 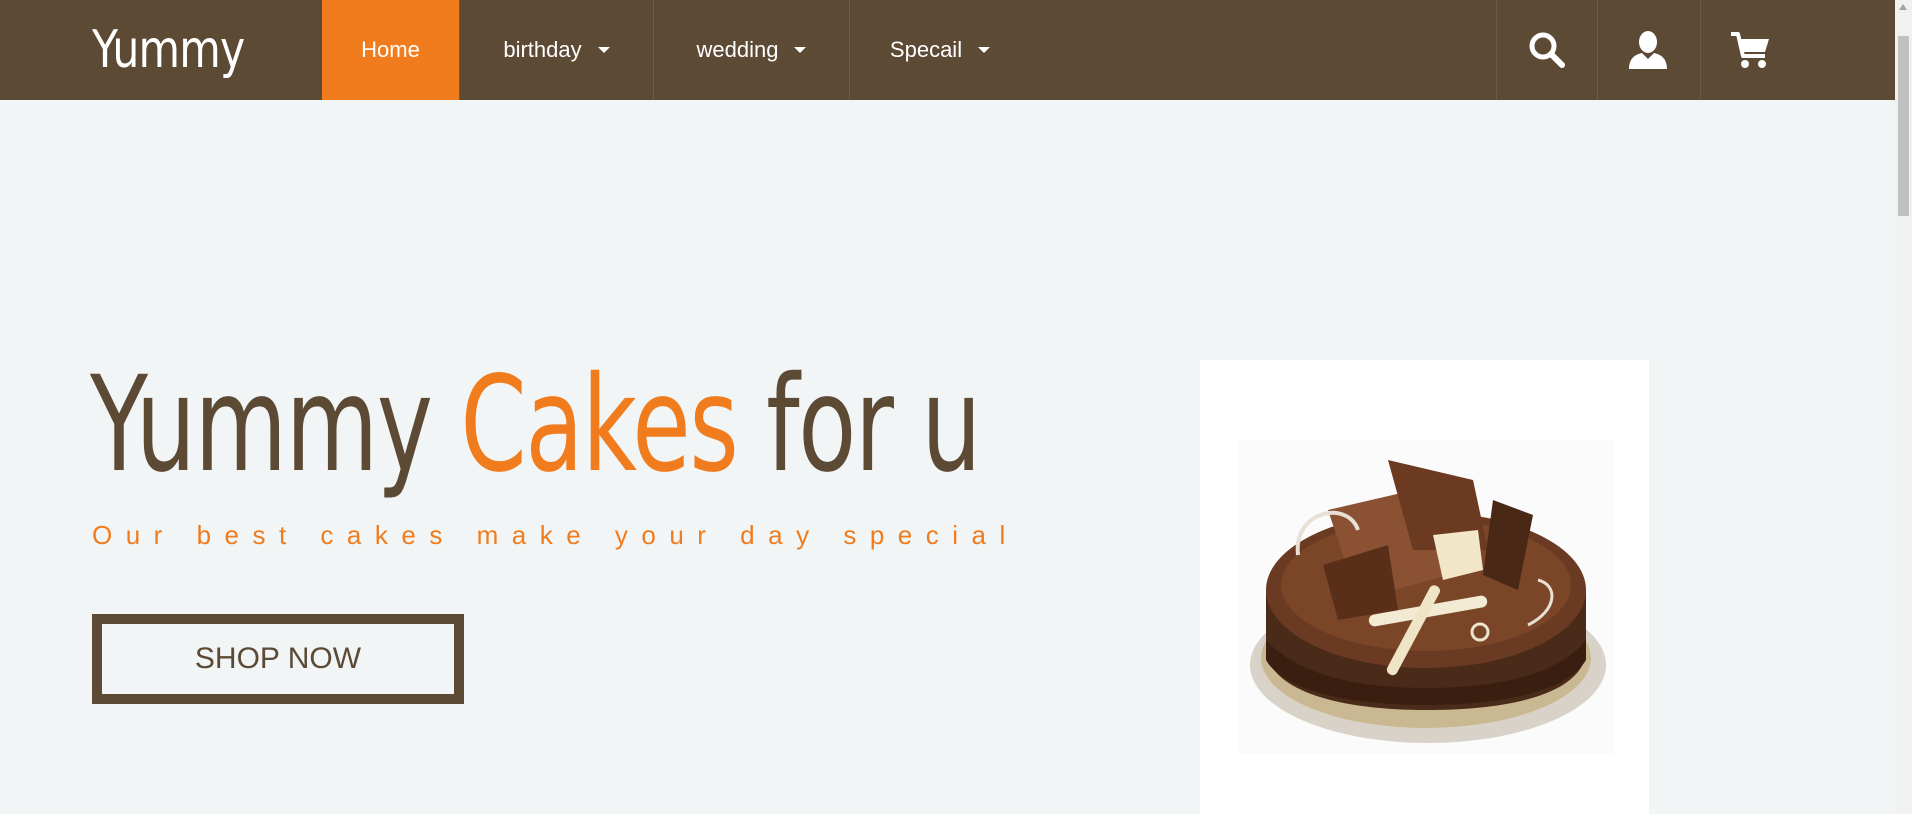 I want to click on nav-item-label: birthday, so click(x=542, y=49).